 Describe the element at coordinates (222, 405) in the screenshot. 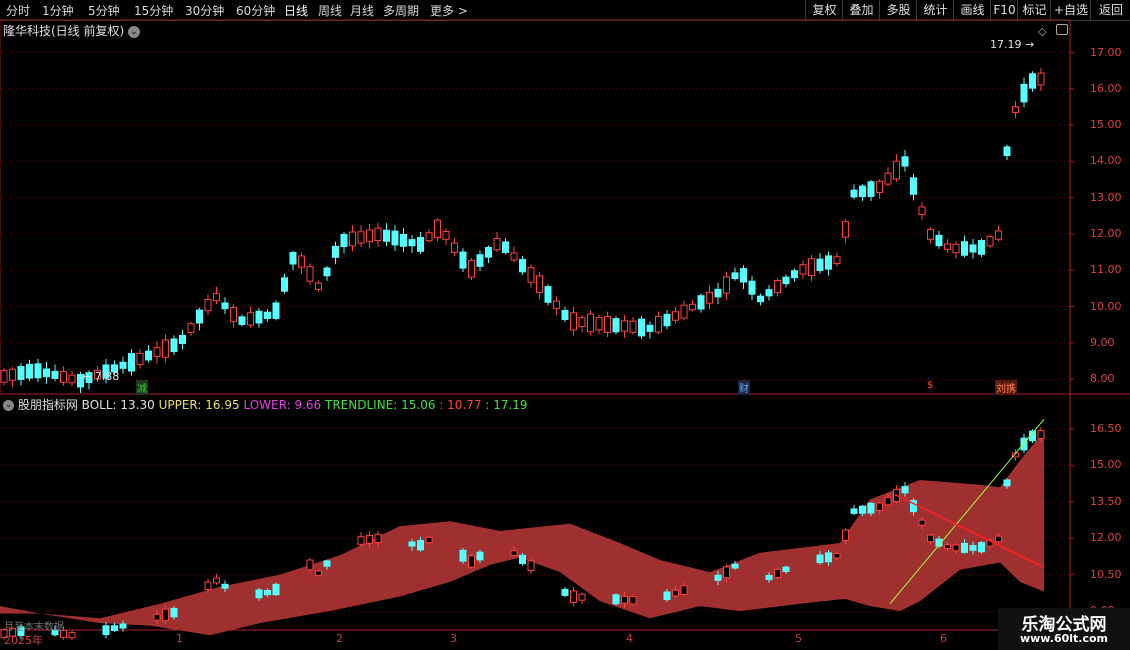

I see `upper-value: 16.95` at that location.